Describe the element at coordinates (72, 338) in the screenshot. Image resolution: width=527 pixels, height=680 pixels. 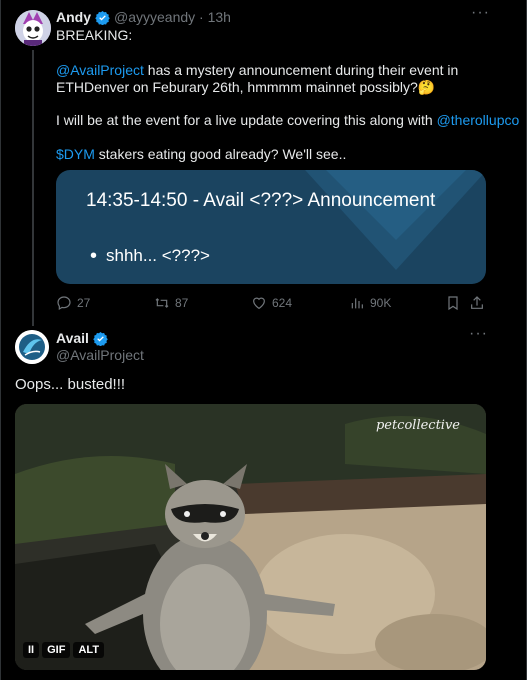
I see `author-name: Avail` at that location.